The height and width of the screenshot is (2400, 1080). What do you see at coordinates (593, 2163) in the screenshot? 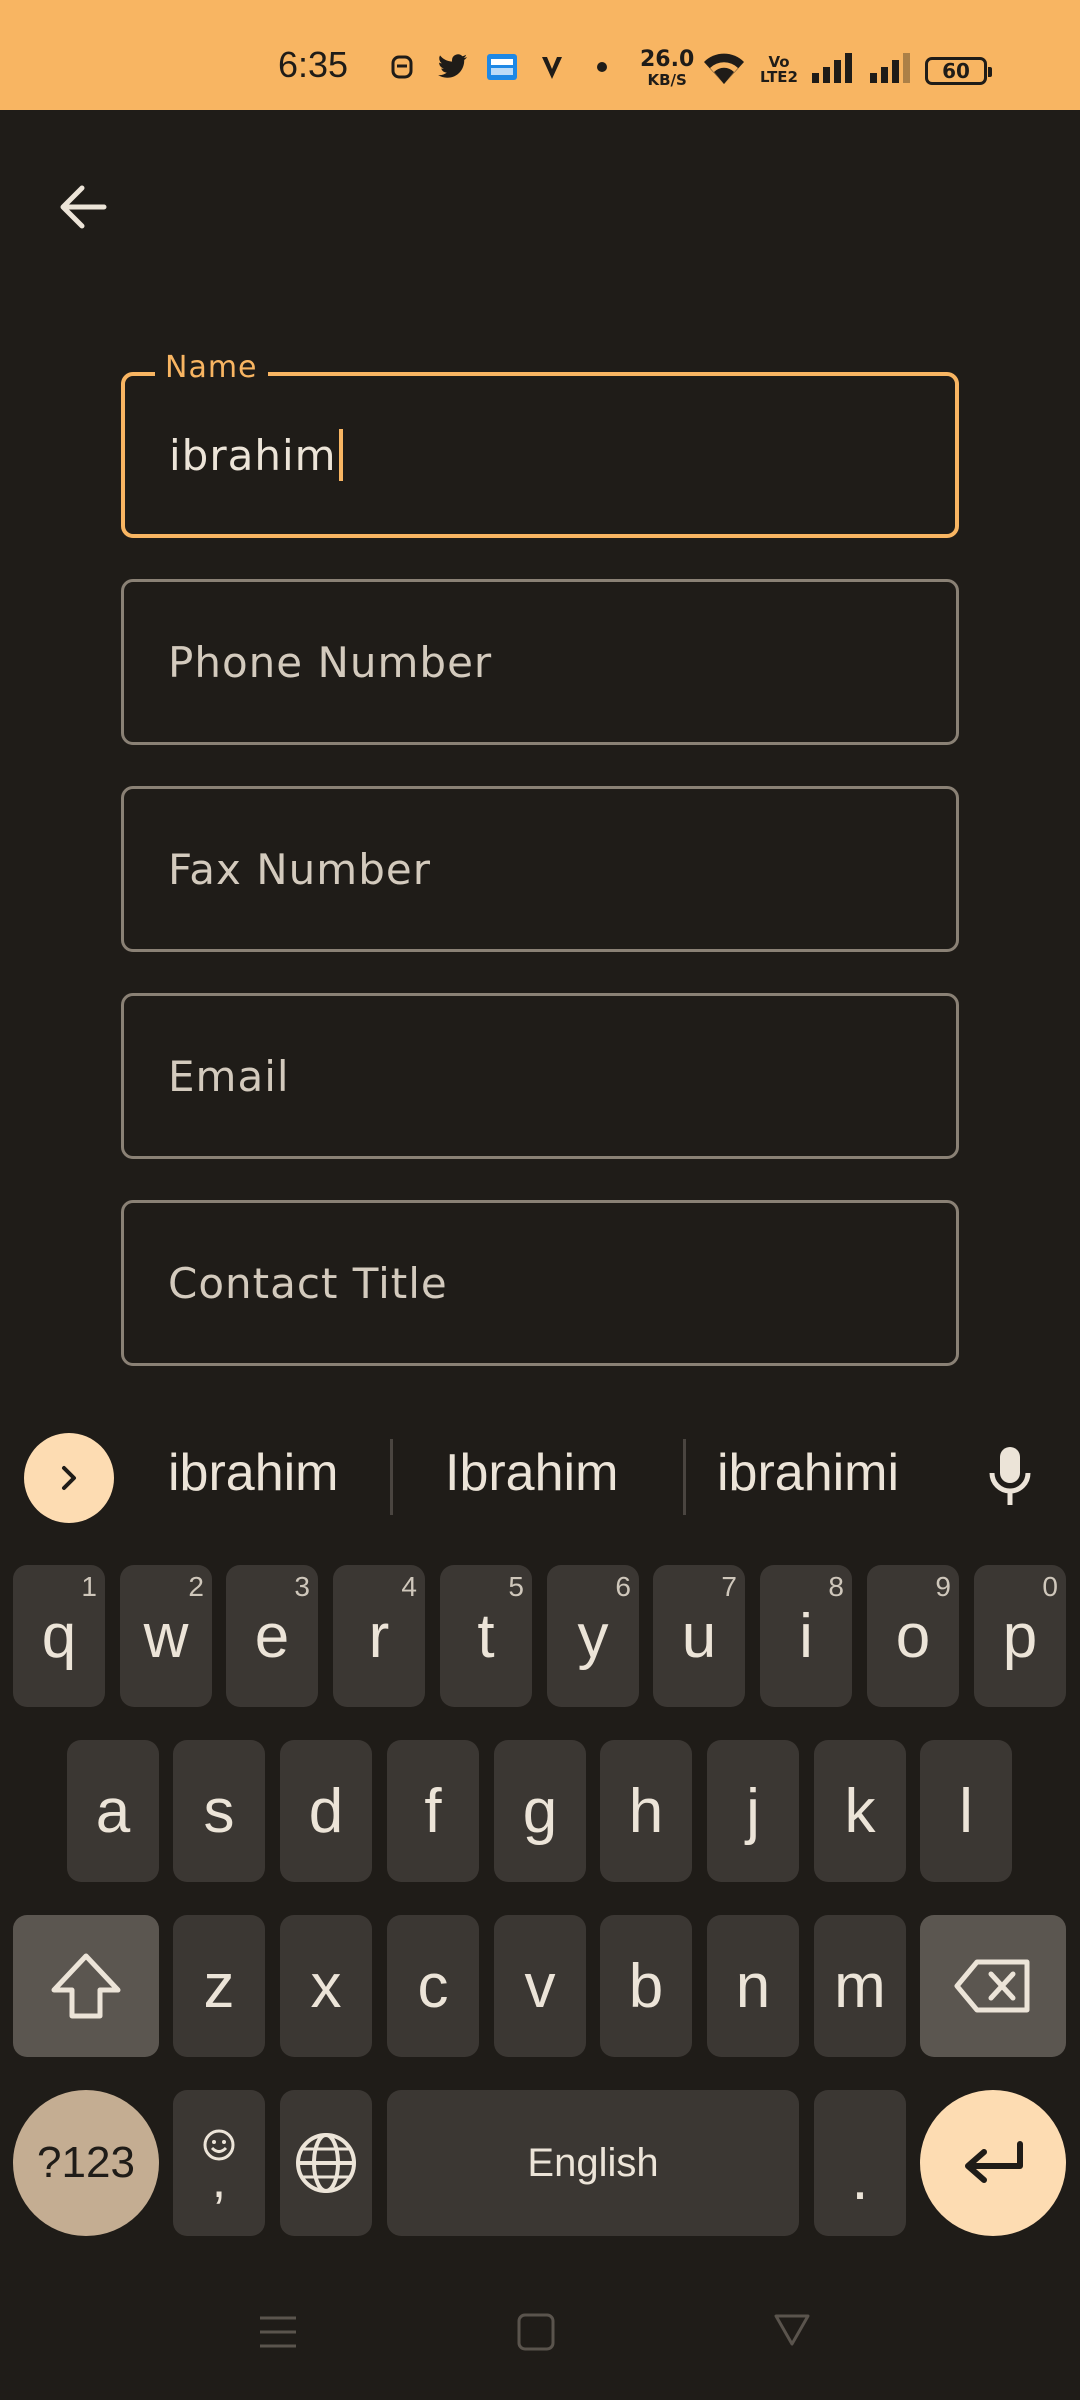
I see `space-key: English` at bounding box center [593, 2163].